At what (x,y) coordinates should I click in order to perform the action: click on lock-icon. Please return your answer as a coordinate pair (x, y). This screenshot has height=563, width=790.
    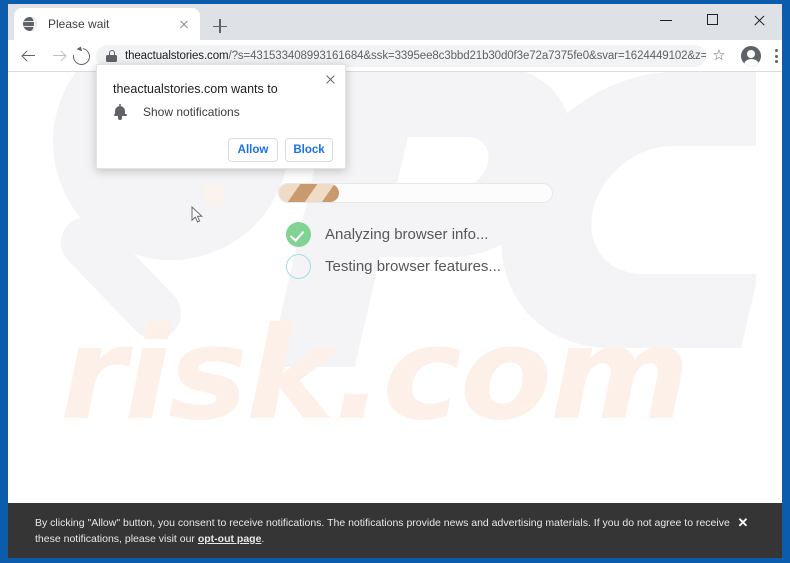
    Looking at the image, I should click on (111, 56).